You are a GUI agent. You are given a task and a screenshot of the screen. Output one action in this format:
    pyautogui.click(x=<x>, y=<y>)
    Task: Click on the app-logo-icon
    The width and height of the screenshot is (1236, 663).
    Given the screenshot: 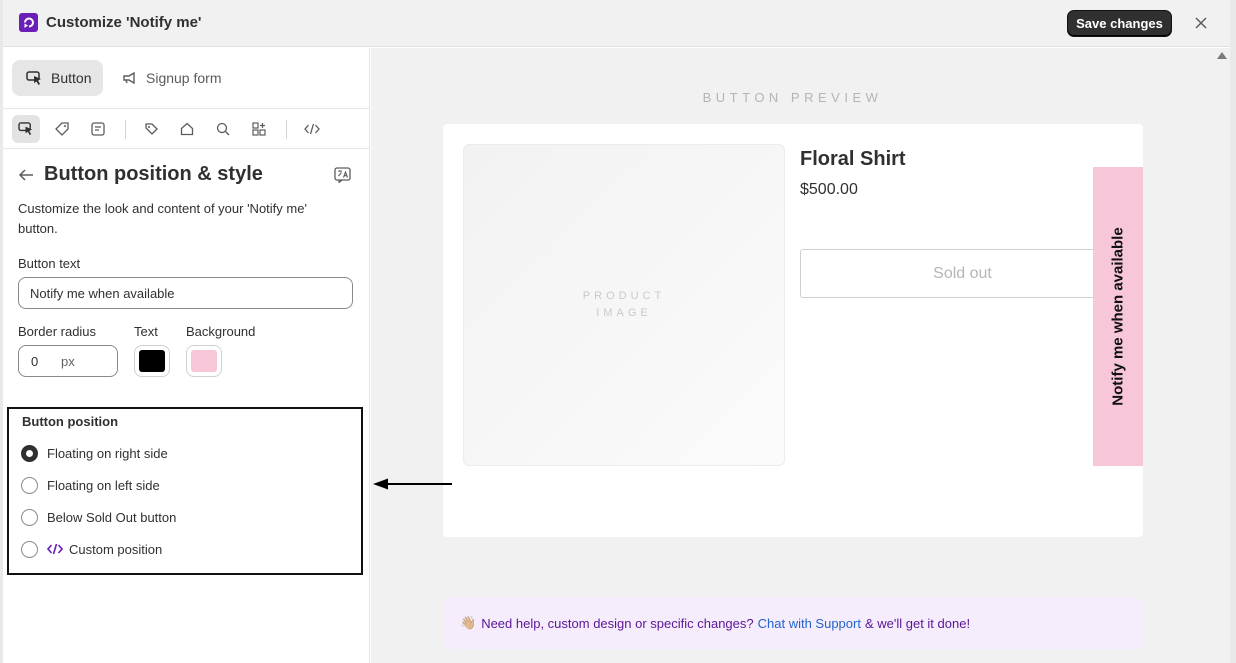 What is the action you would take?
    pyautogui.click(x=28, y=22)
    